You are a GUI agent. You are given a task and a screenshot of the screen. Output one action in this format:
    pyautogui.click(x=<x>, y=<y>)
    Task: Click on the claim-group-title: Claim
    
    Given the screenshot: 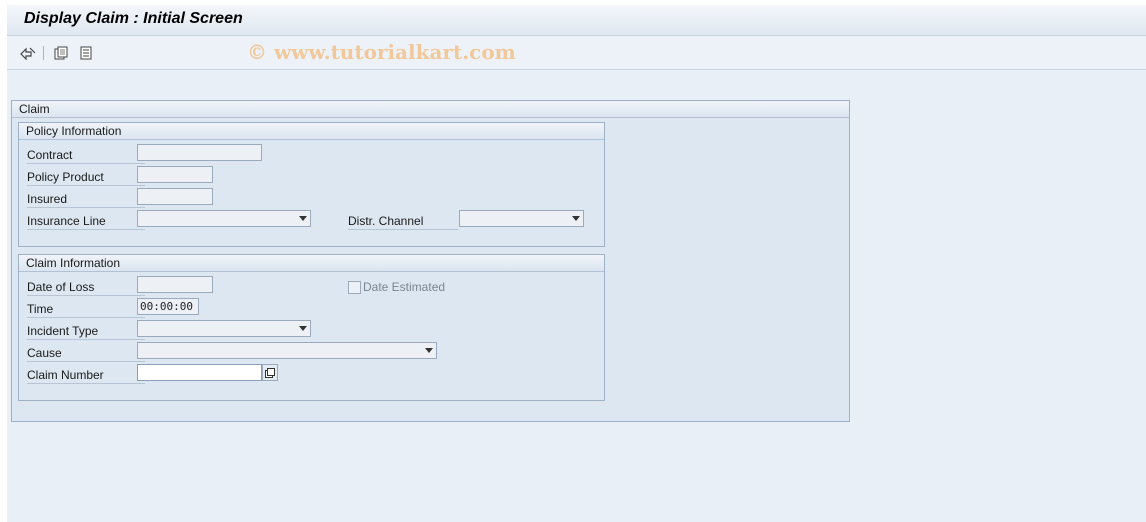 What is the action you would take?
    pyautogui.click(x=430, y=109)
    